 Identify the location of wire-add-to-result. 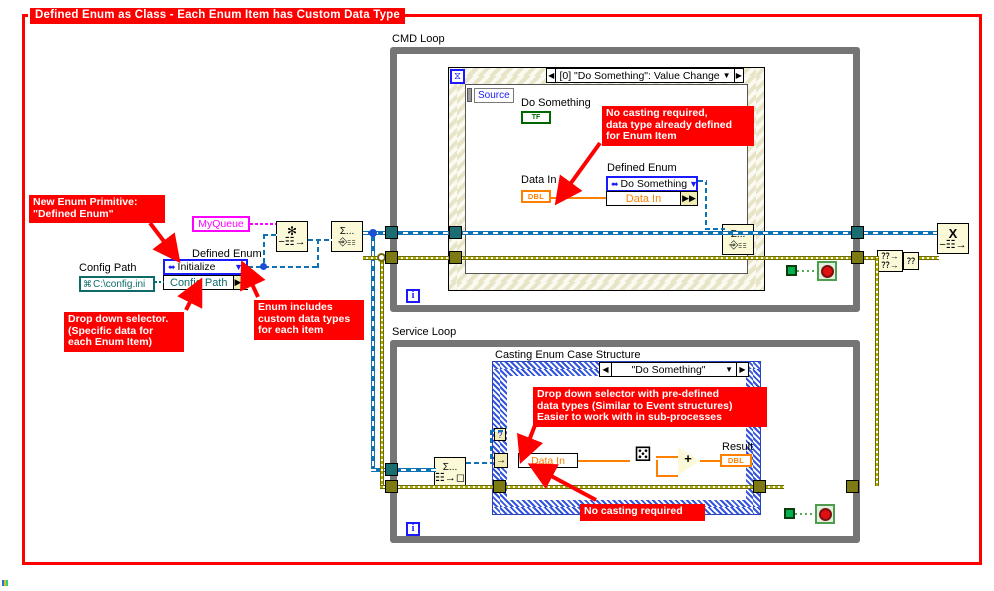
(711, 461).